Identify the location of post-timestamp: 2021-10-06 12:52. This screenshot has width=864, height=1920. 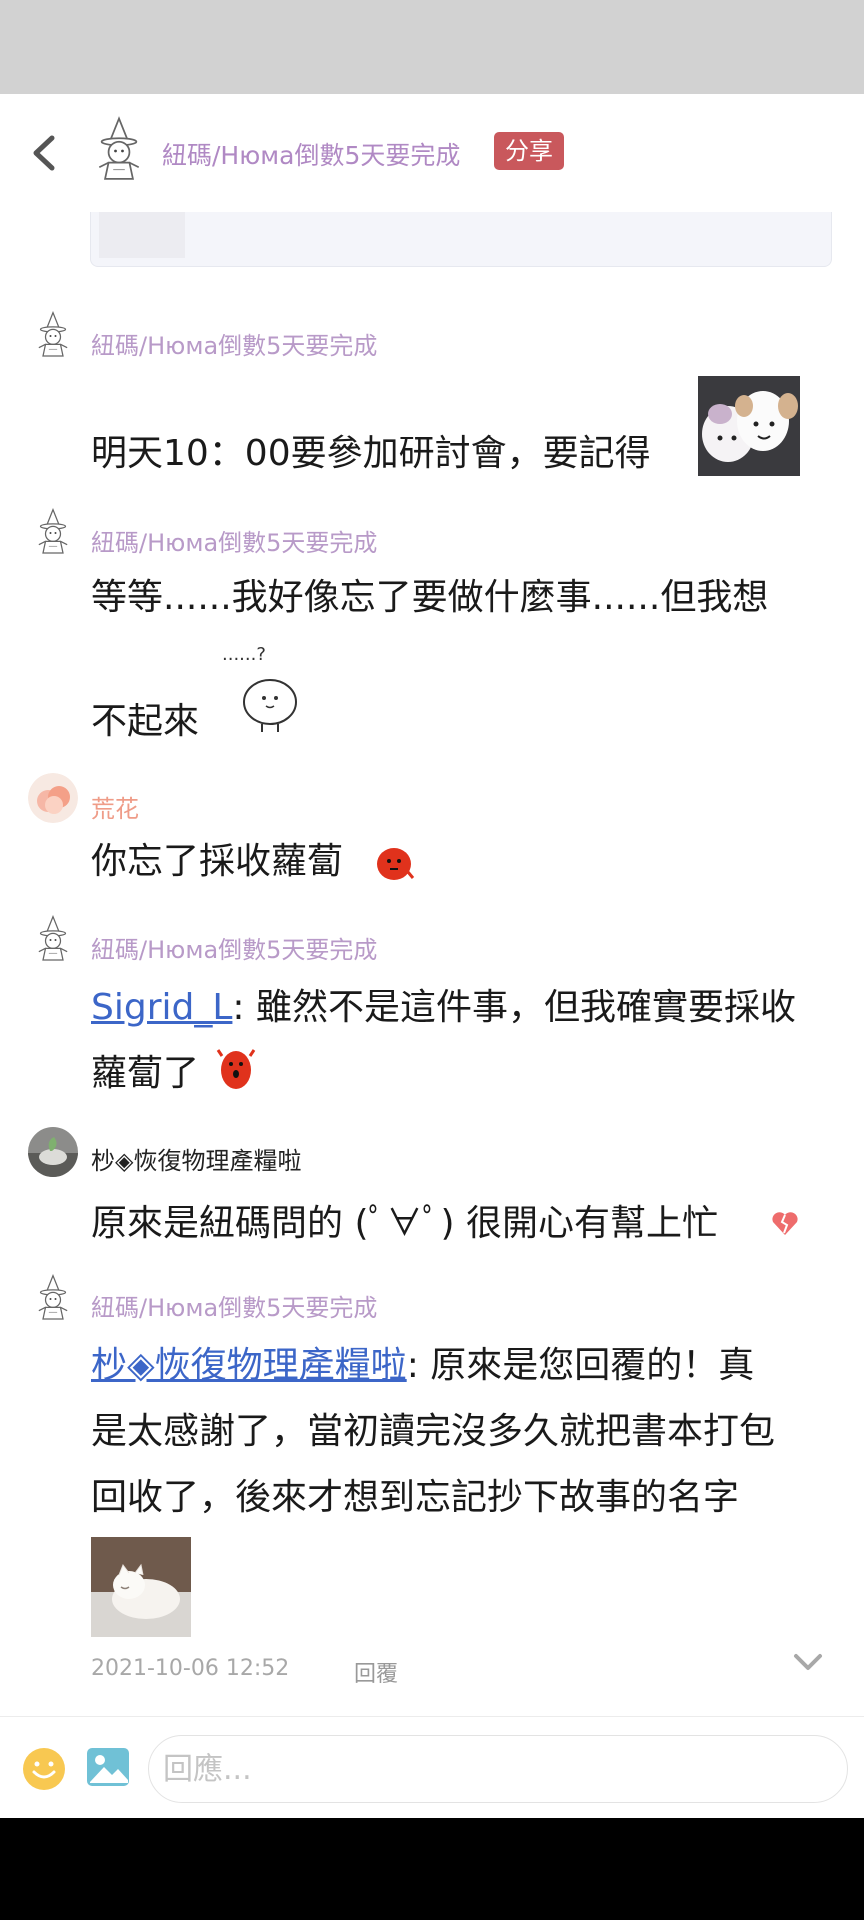
(190, 1668).